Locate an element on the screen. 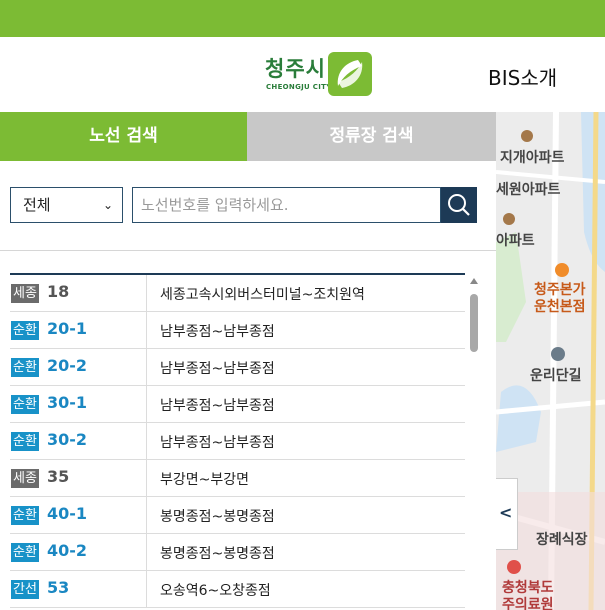 The width and height of the screenshot is (605, 610). route-number: 40-2 is located at coordinates (67, 550).